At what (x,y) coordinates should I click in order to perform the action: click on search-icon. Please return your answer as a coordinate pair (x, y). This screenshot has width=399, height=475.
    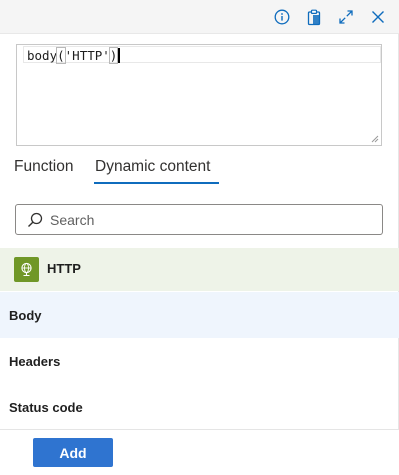
    Looking at the image, I should click on (35, 219).